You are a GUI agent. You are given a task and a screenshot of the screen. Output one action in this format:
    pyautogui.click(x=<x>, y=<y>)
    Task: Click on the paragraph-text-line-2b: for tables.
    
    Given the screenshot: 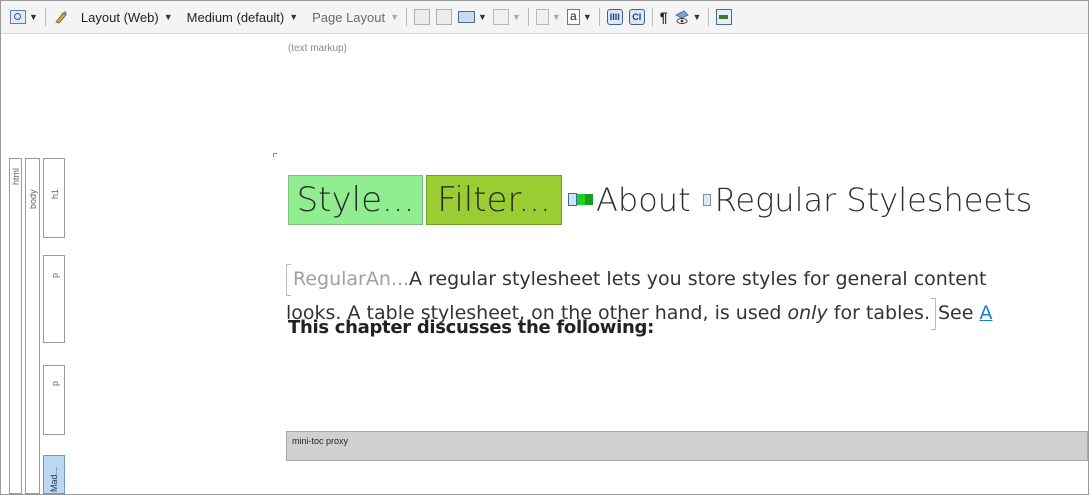 What is the action you would take?
    pyautogui.click(x=878, y=313)
    